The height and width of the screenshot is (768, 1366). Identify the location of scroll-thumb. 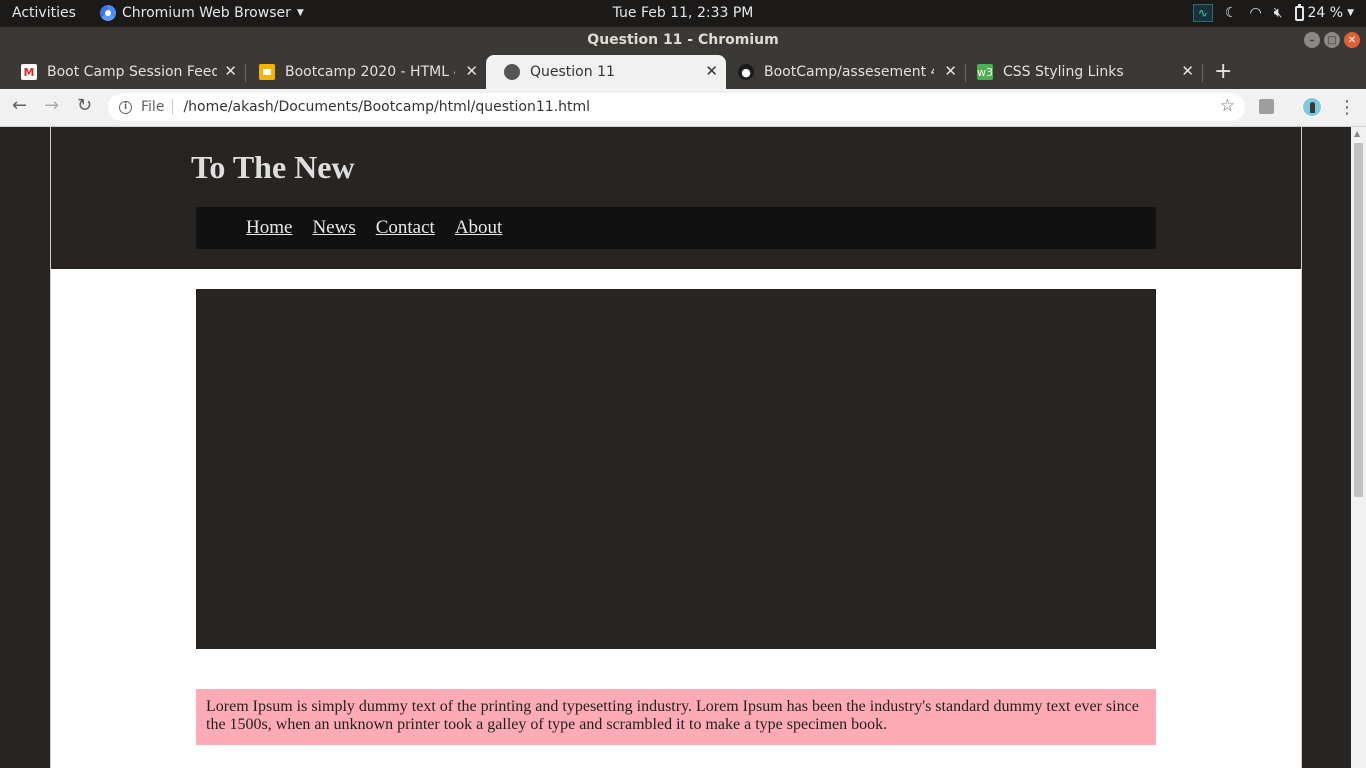
(1358, 320).